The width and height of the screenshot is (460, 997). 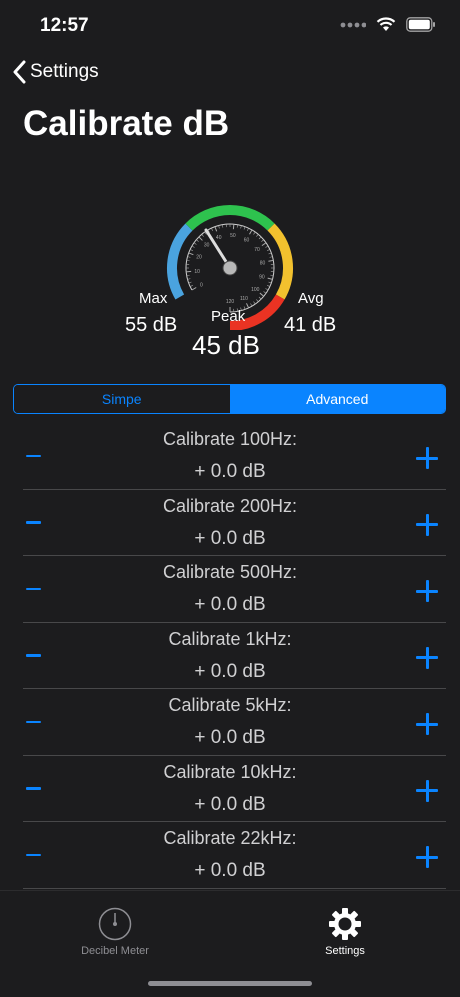 I want to click on calibration-row: Calibrate 200Hz: + 0.0 dB, so click(x=230, y=523).